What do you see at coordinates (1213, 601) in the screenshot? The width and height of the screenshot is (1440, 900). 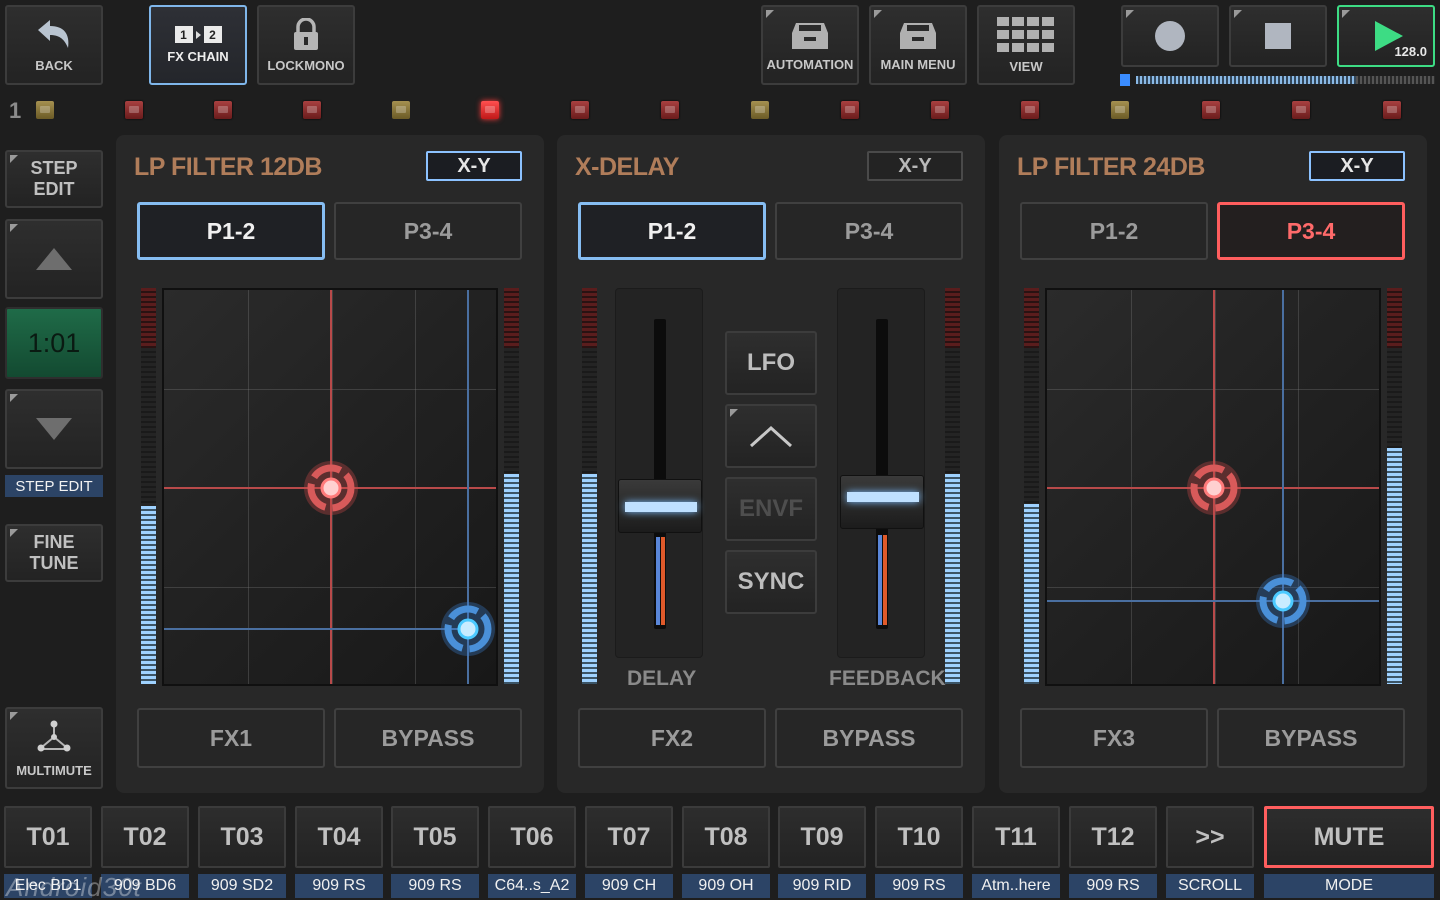 I see `blue-crosshair-h` at bounding box center [1213, 601].